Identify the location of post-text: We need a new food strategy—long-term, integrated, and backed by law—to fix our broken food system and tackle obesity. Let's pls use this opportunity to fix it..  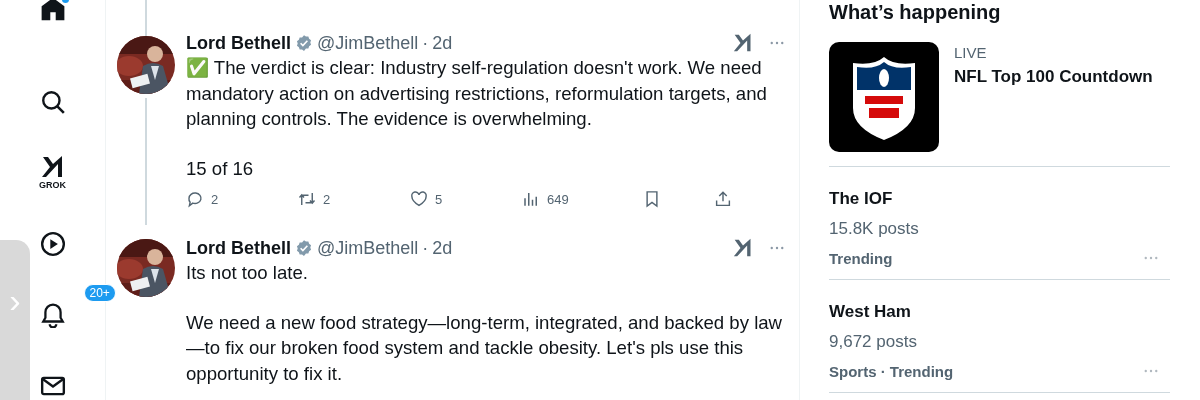
(485, 348).